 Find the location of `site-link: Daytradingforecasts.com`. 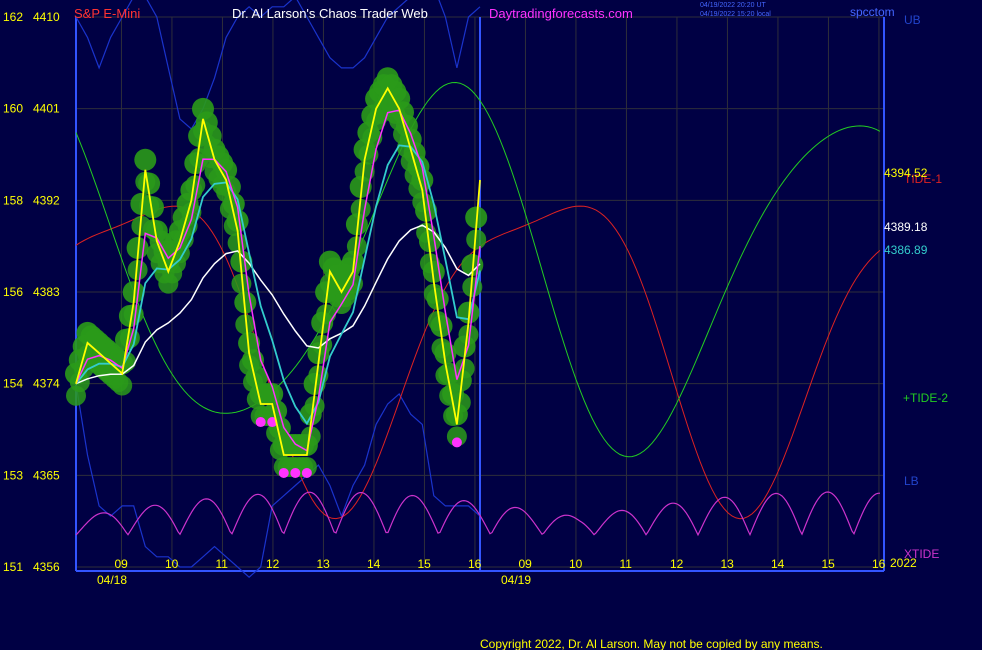

site-link: Daytradingforecasts.com is located at coordinates (561, 13).